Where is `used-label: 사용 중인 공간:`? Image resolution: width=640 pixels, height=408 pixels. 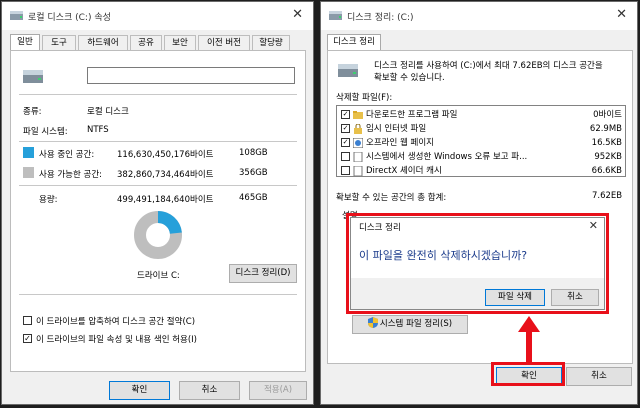
used-label: 사용 중인 공간: is located at coordinates (67, 155).